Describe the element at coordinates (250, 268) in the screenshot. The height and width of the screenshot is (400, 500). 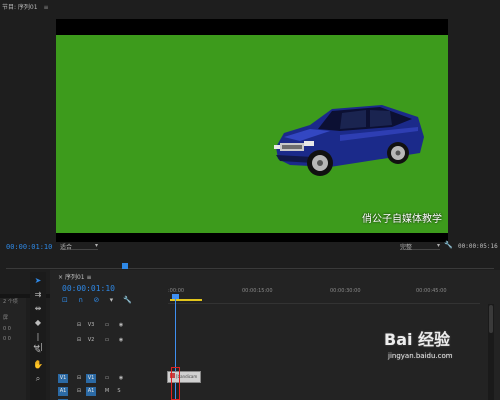
I see `scrub-track` at that location.